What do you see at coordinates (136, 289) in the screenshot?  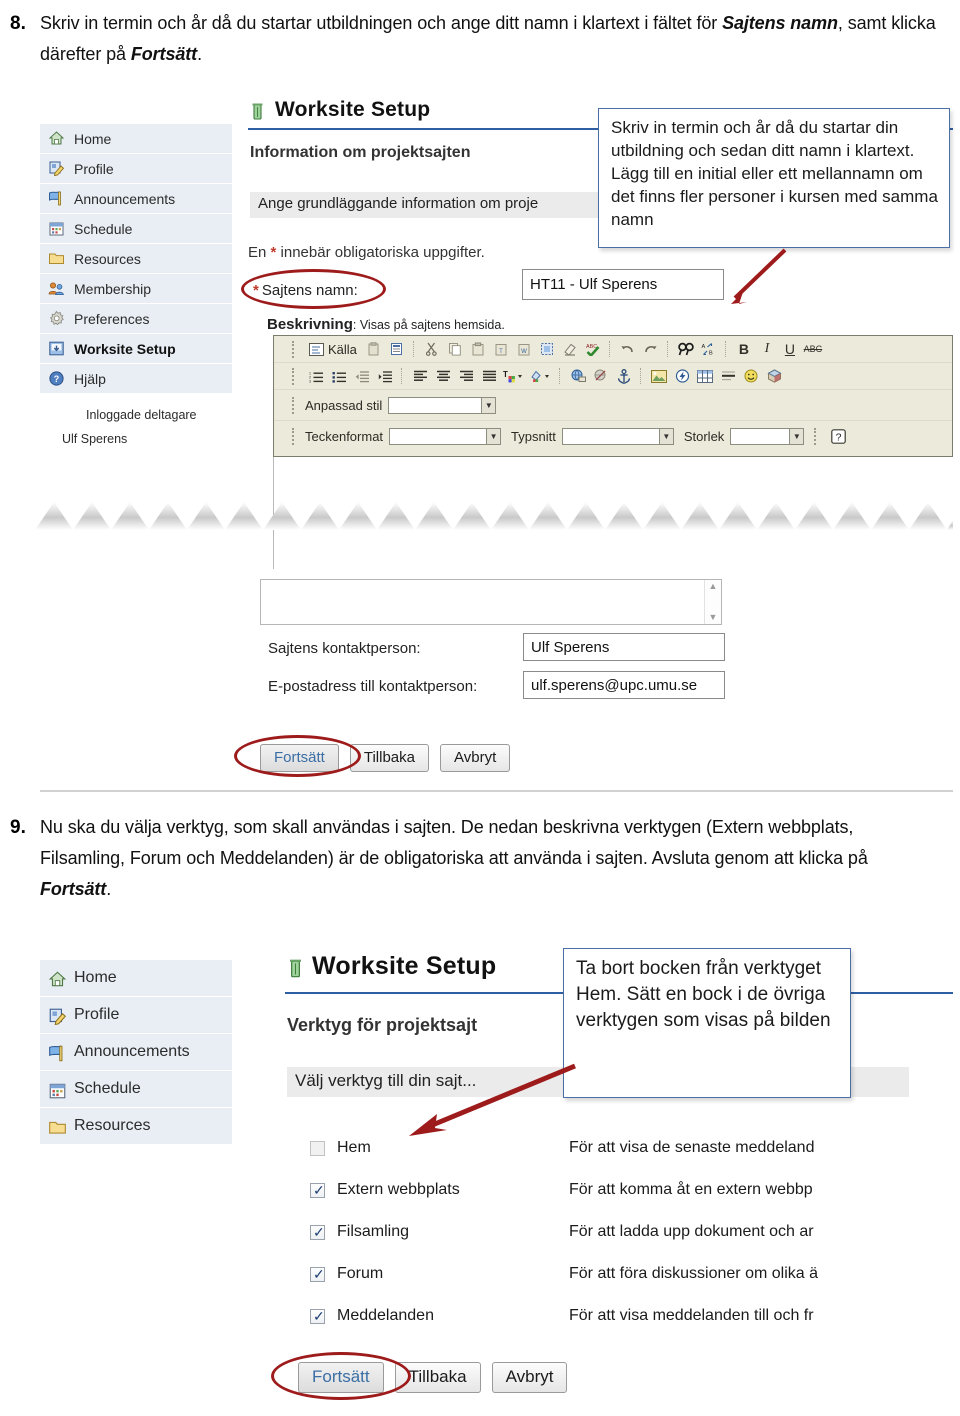 I see `sidebar-item-membership: Membership` at bounding box center [136, 289].